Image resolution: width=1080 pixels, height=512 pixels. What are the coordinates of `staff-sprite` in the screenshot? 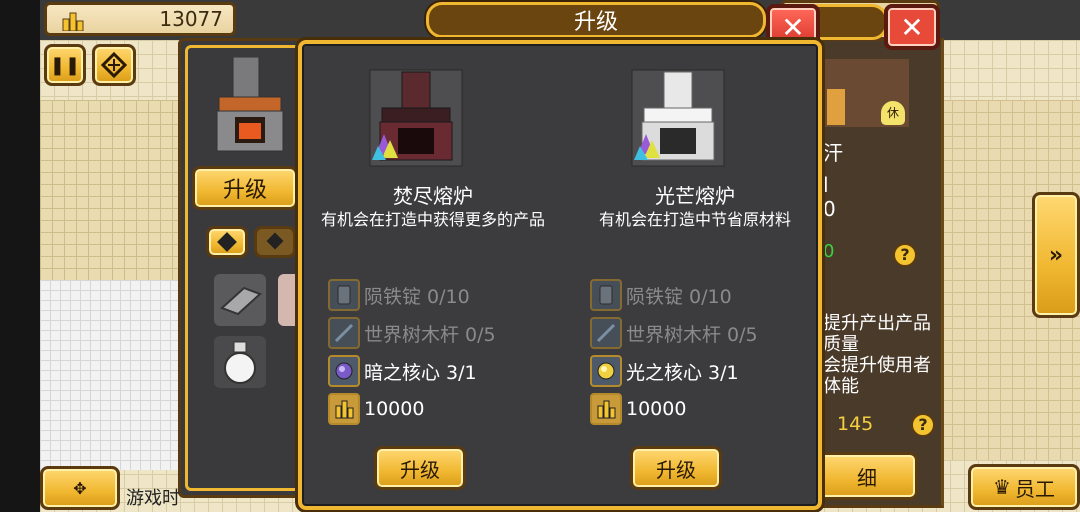 It's located at (836, 107).